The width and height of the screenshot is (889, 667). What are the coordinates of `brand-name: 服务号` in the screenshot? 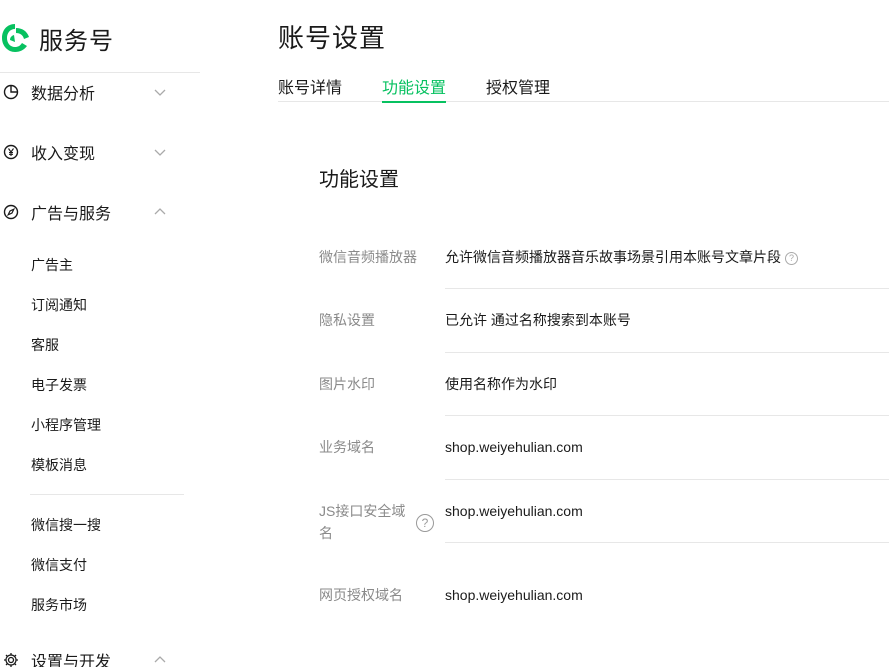 It's located at (76, 41).